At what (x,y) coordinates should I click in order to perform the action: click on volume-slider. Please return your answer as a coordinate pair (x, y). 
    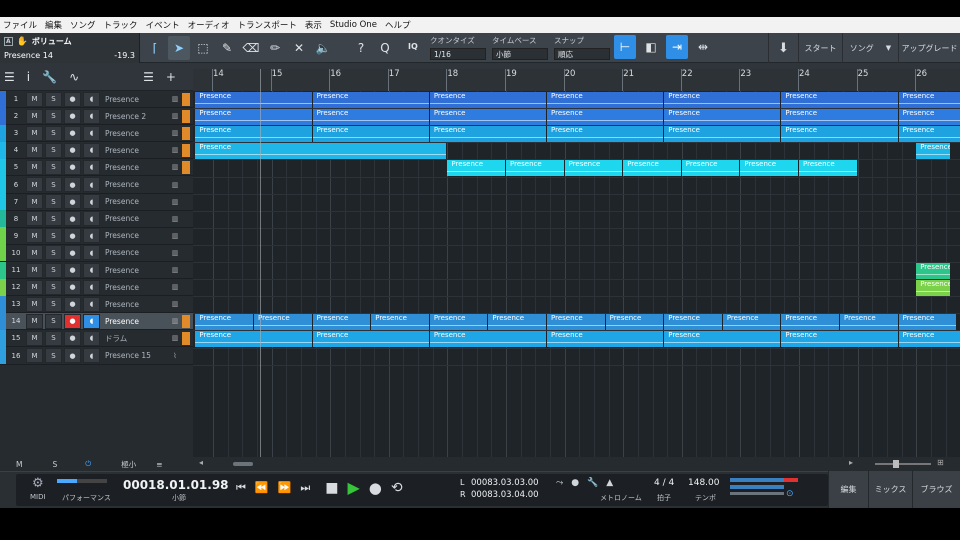
    Looking at the image, I should click on (757, 493).